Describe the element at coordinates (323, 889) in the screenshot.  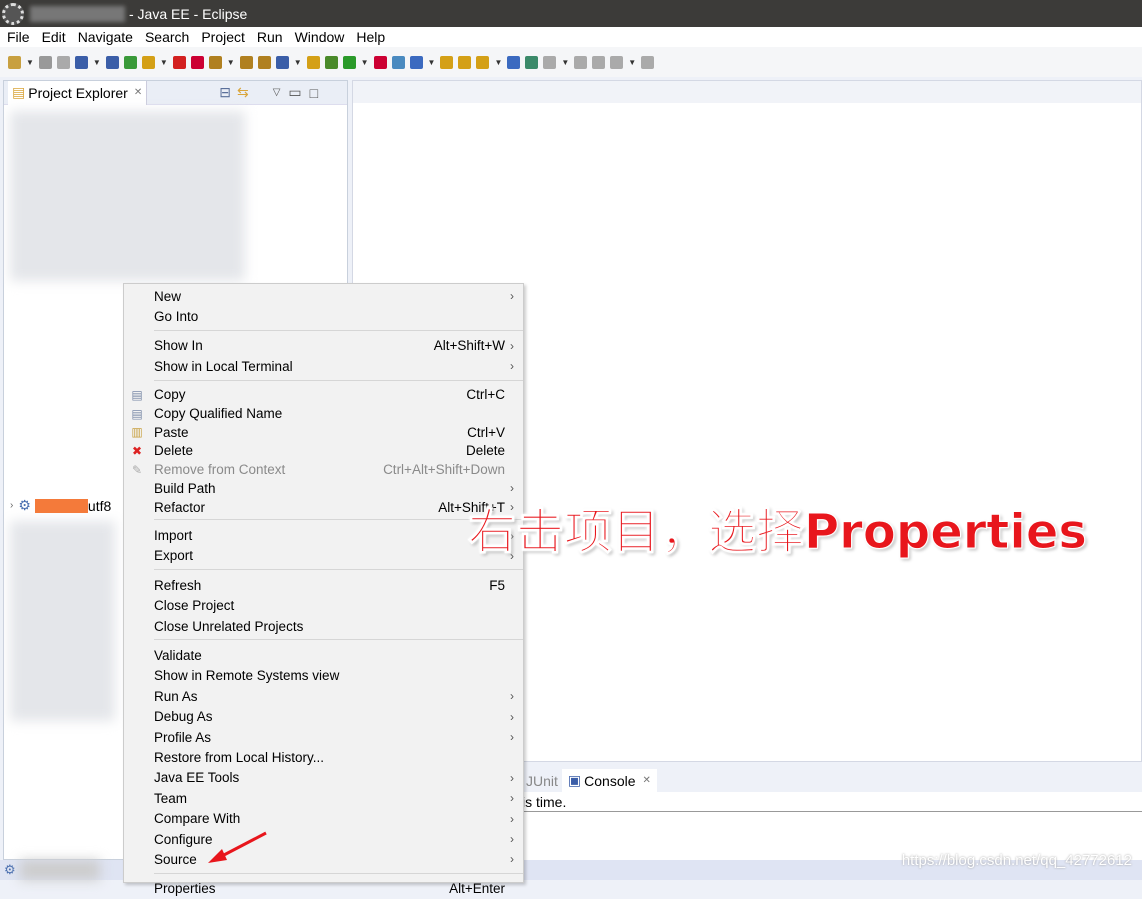
I see `menu-item-properties: Properties Alt+Enter` at that location.